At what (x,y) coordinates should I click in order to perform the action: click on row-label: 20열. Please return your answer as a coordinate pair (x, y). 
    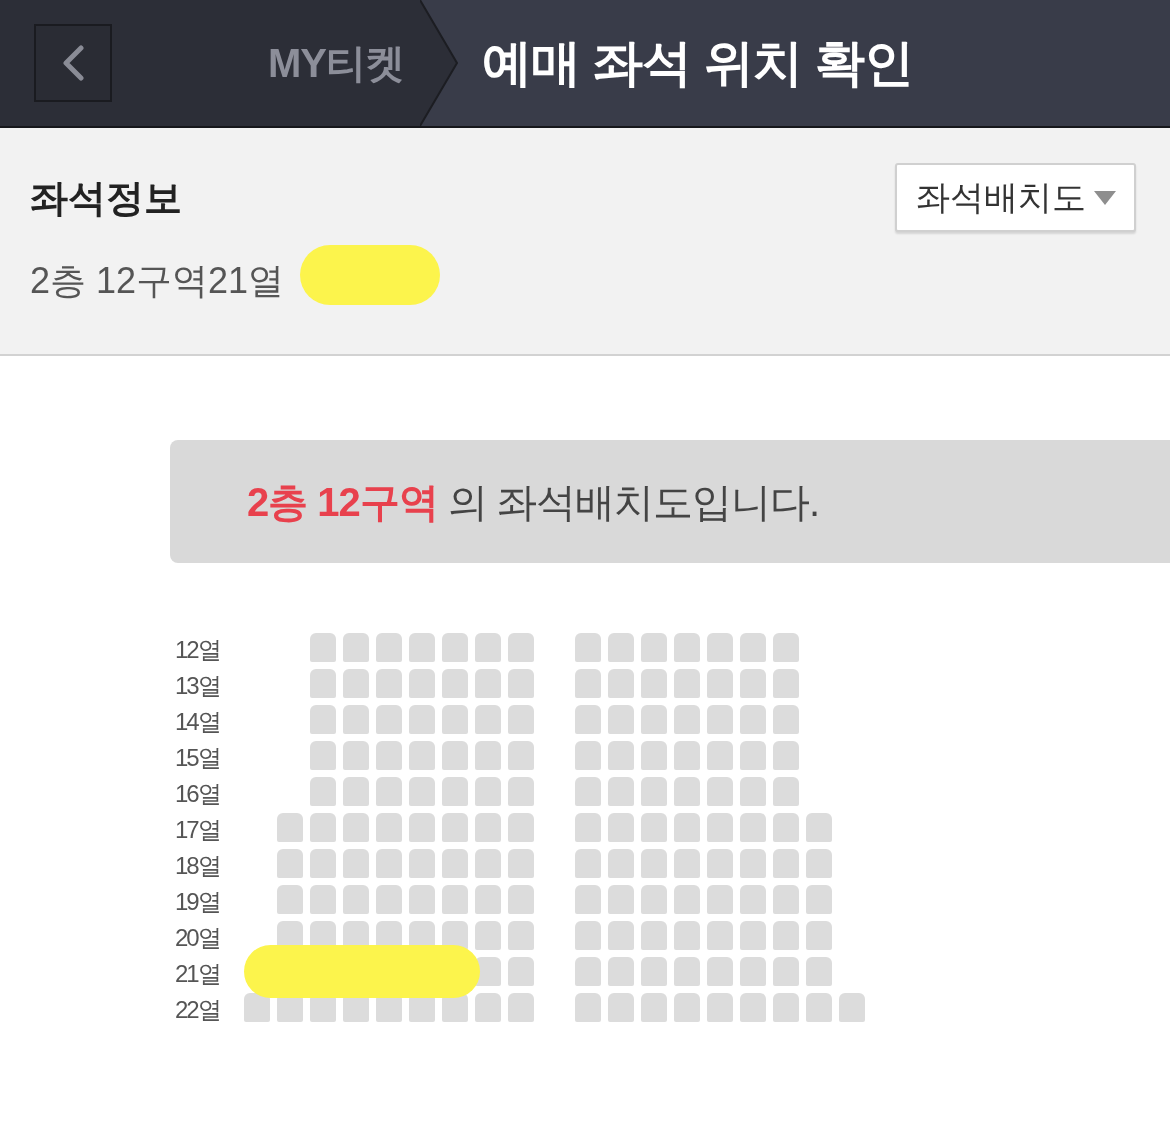
    Looking at the image, I should click on (198, 938).